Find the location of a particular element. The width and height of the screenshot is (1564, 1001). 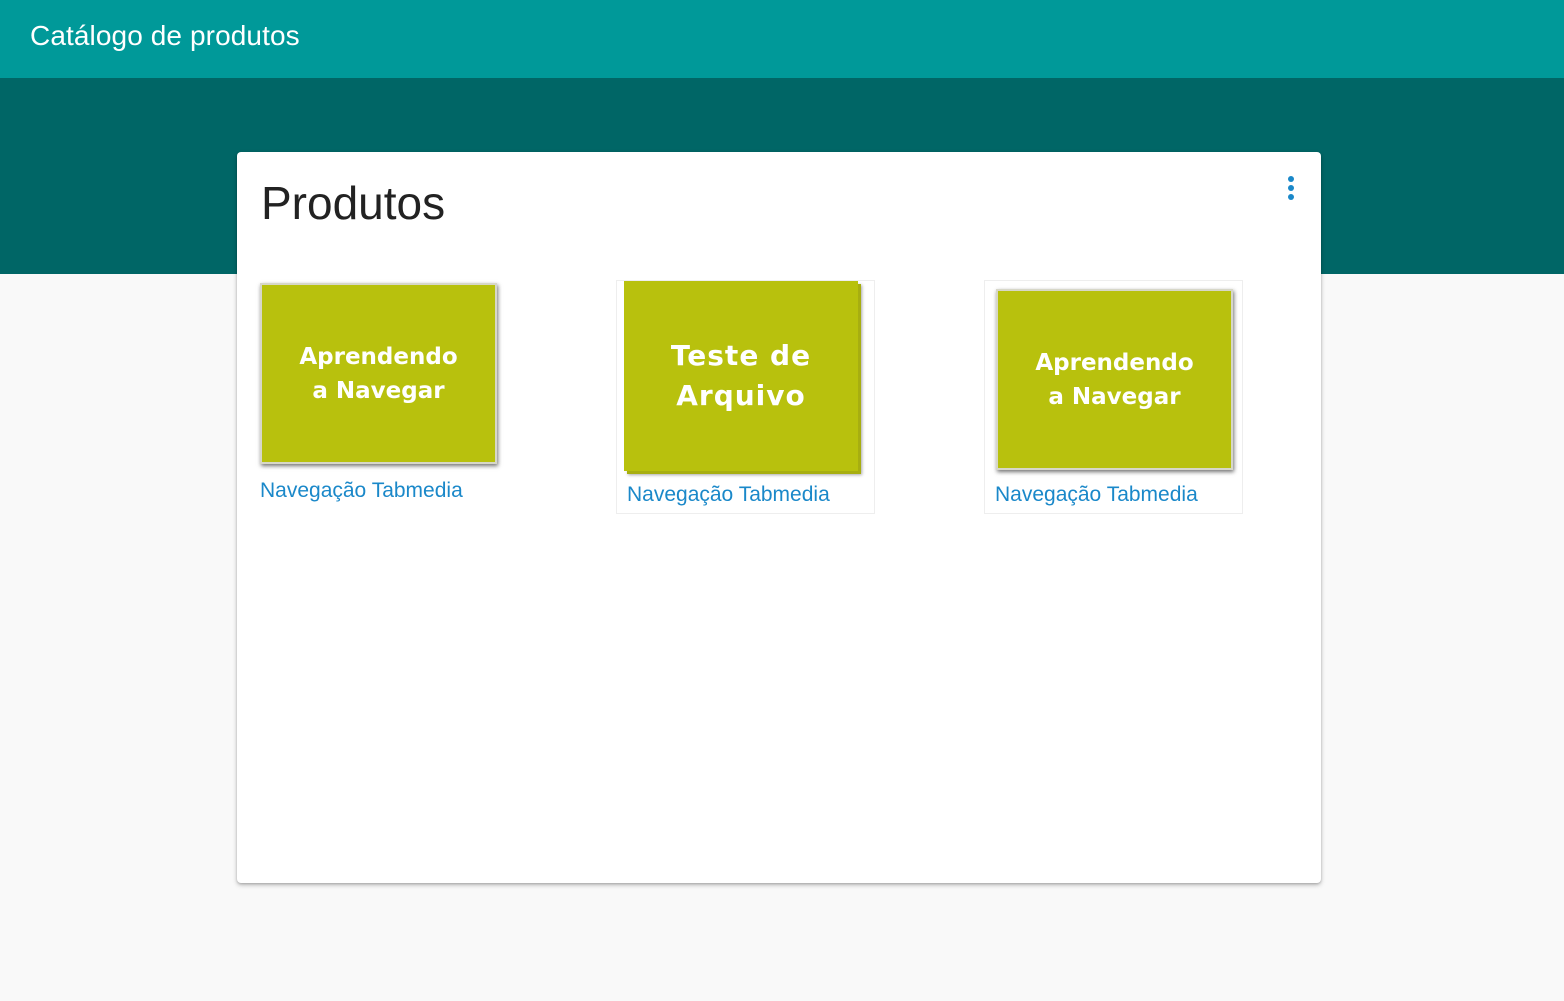

card-title: Produtos is located at coordinates (353, 203).